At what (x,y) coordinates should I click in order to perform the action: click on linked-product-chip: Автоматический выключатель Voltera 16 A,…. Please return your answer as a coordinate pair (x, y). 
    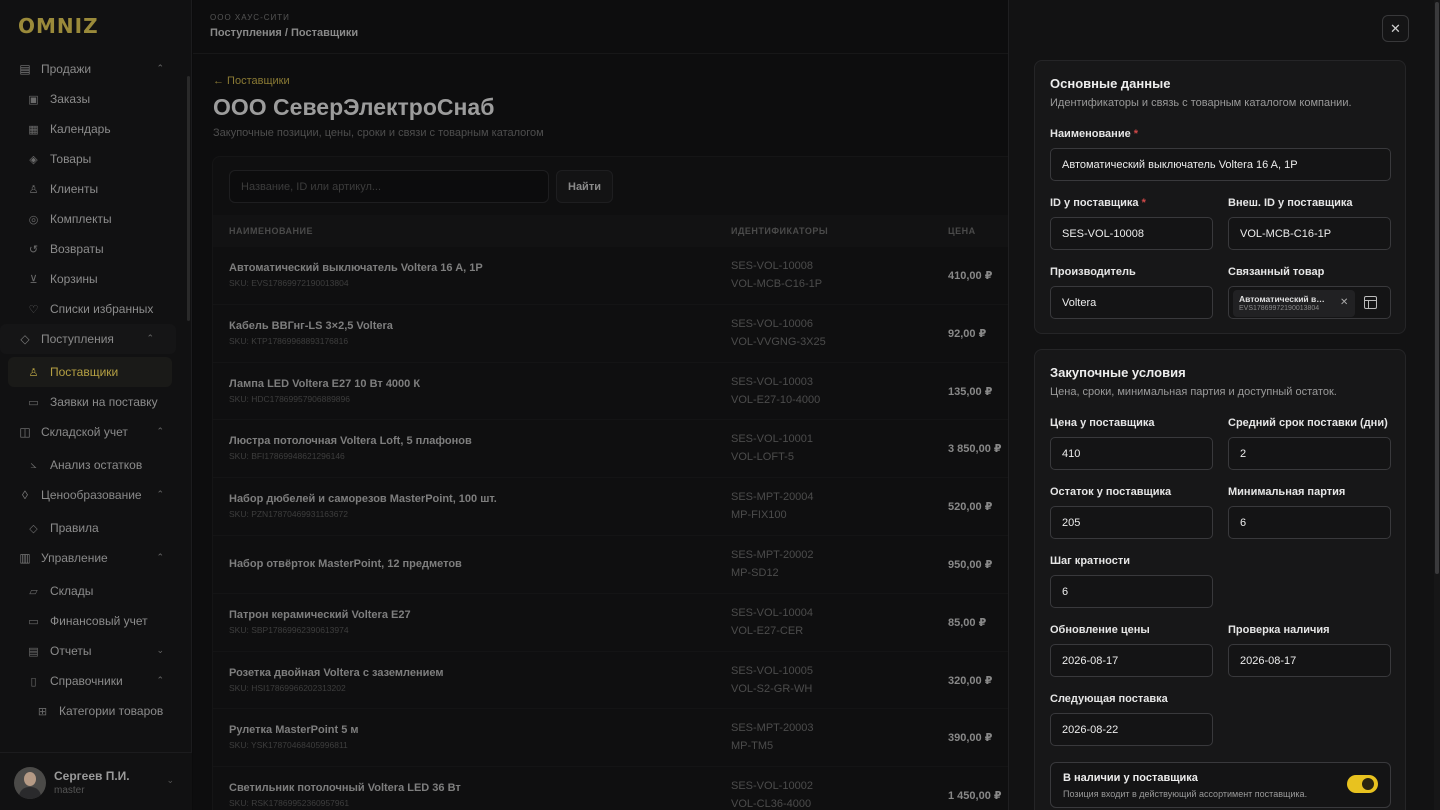
    Looking at the image, I should click on (1294, 303).